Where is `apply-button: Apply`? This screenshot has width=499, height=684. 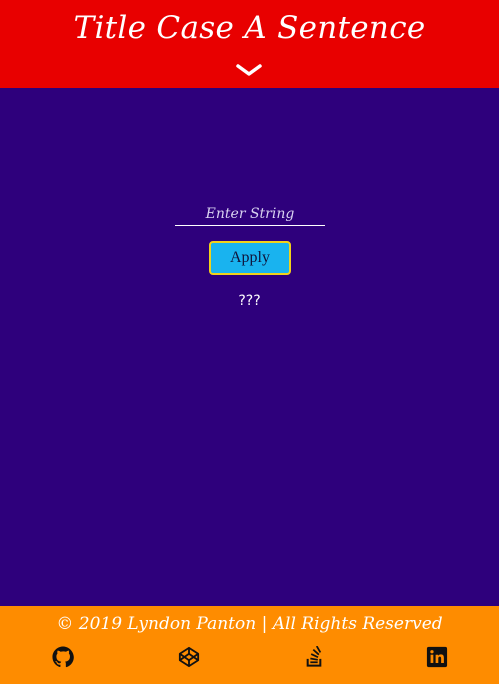
apply-button: Apply is located at coordinates (250, 258).